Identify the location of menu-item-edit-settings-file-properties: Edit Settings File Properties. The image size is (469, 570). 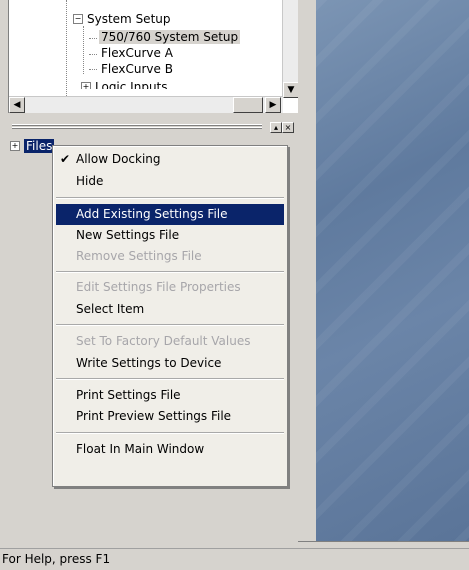
(170, 287).